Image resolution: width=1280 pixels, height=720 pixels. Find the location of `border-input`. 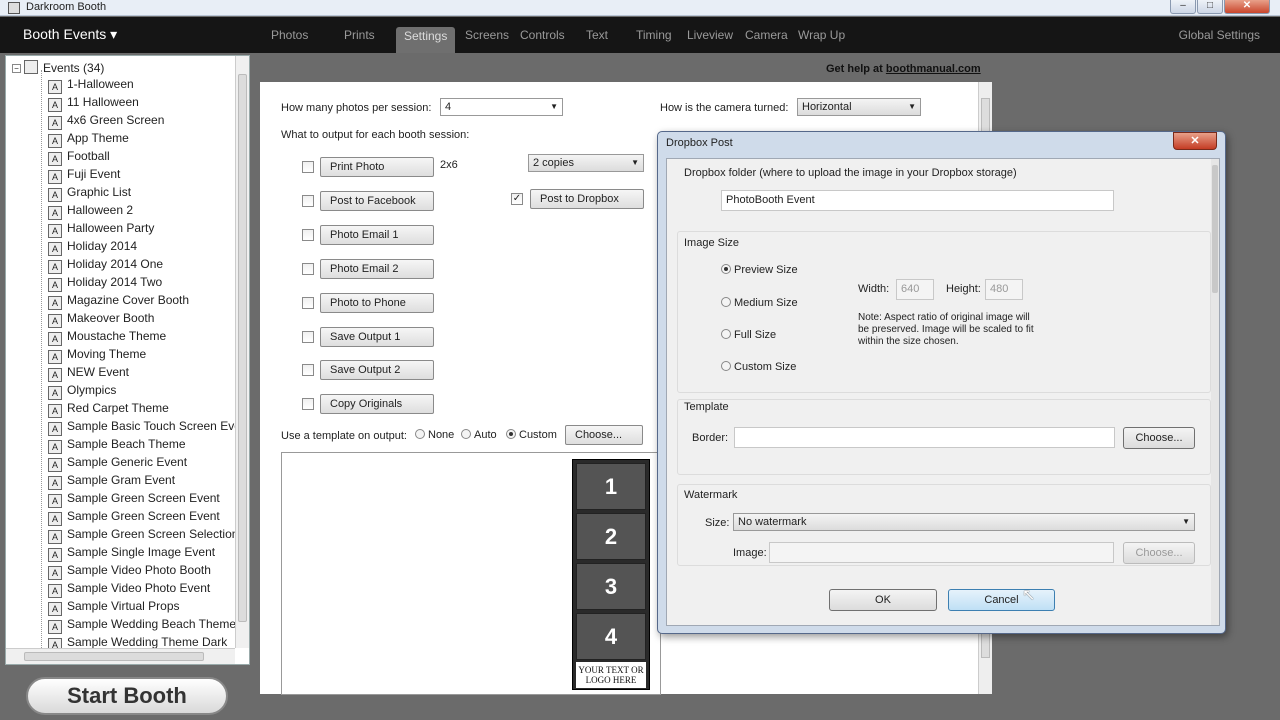

border-input is located at coordinates (924, 437).